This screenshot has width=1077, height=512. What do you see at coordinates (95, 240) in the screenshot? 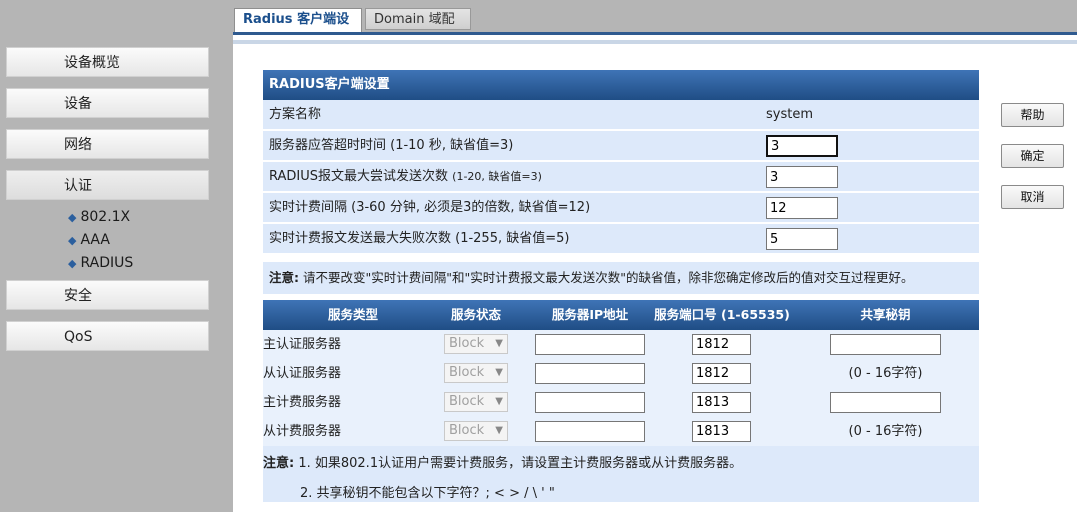
I see `sidebar-subitem-label: AAA` at bounding box center [95, 240].